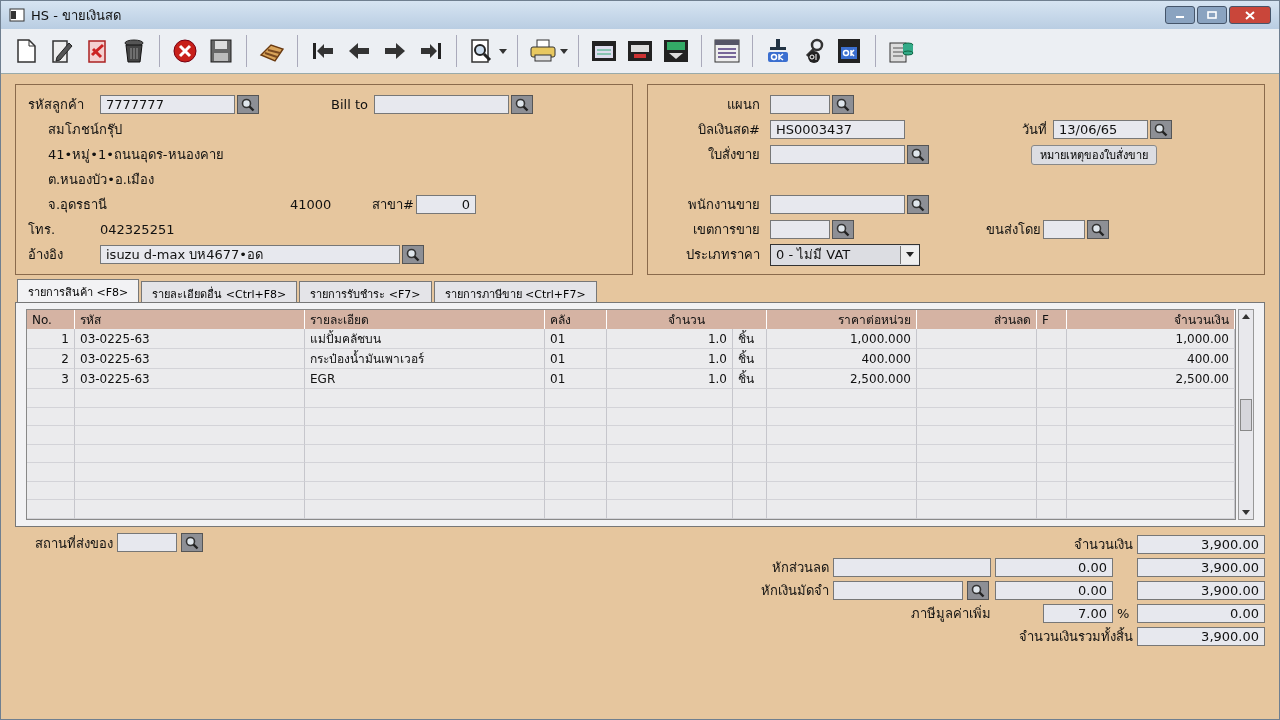 The image size is (1280, 720). Describe the element at coordinates (733, 154) in the screenshot. I see `field-label: ใบสั่งขาย` at that location.